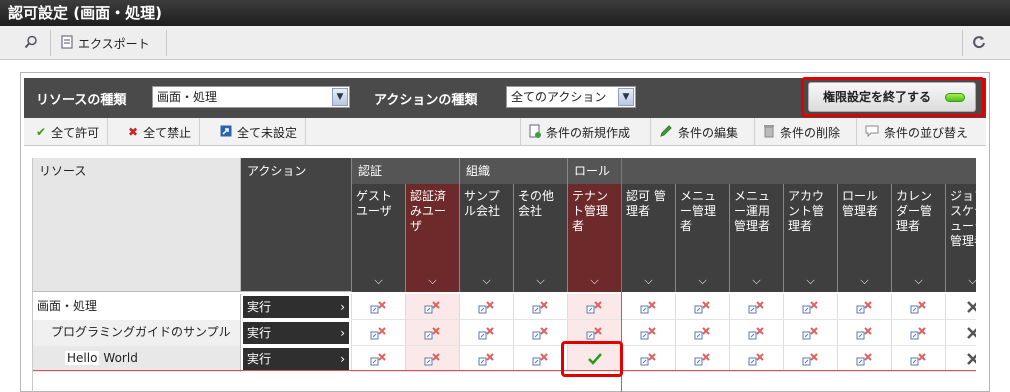 This screenshot has height=392, width=1010. I want to click on sort-condition-button: 条件の並び替え, so click(916, 132).